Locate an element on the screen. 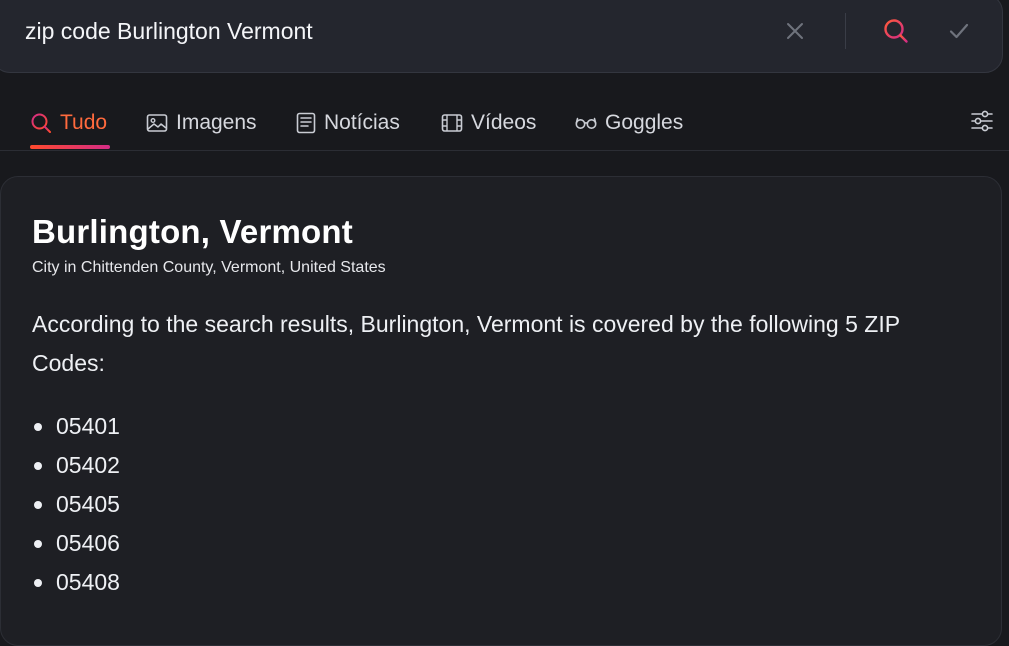 The image size is (1009, 646). zip-code: 05402 is located at coordinates (88, 465).